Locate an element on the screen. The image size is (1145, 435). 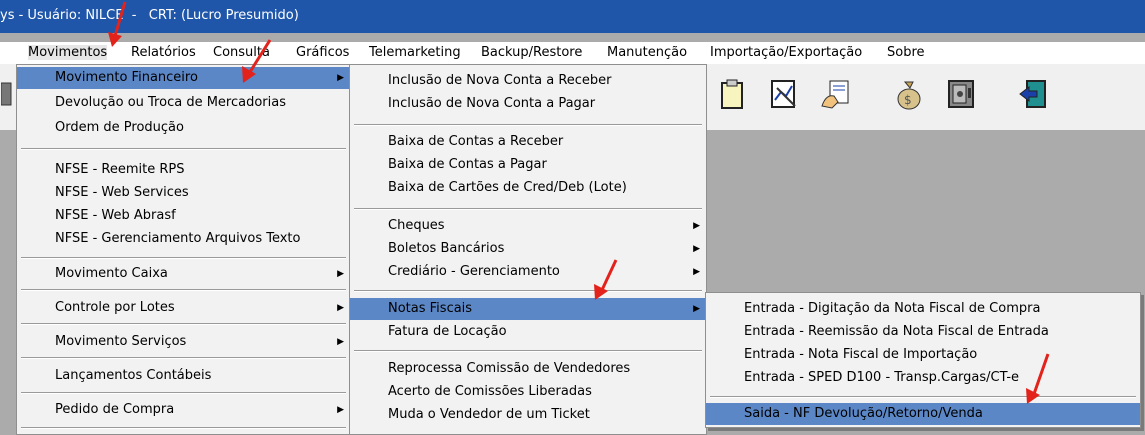
menu-movimentos: Movimentos is located at coordinates (68, 52).